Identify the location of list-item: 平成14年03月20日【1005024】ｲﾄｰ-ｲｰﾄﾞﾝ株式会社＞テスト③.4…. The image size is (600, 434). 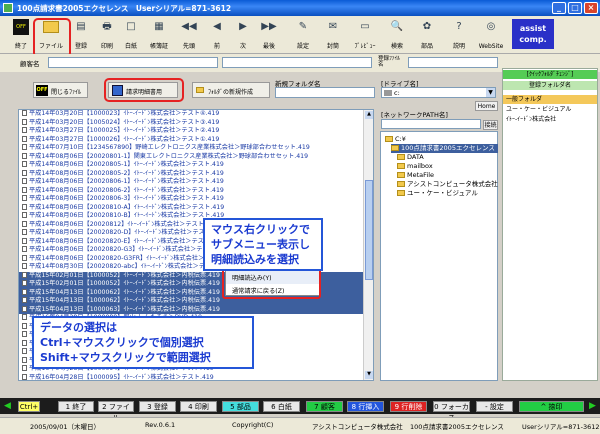
(196, 123).